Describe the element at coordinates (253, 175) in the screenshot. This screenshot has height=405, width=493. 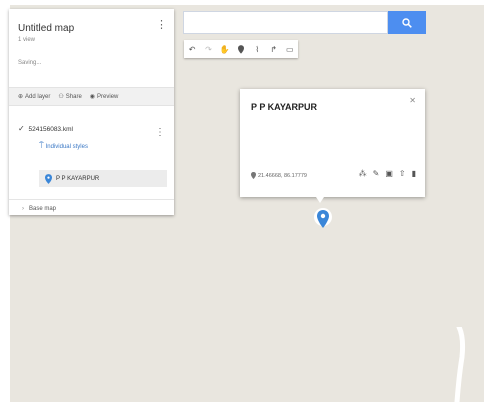
I see `coordinate-pin-icon` at that location.